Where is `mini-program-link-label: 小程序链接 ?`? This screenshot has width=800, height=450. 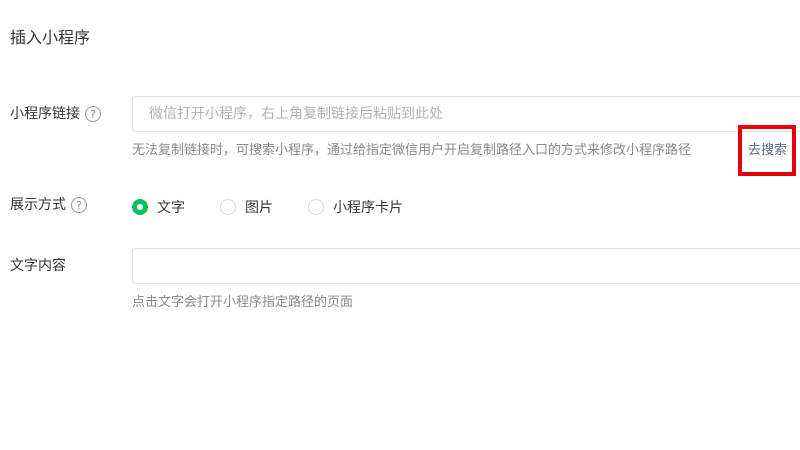 mini-program-link-label: 小程序链接 ? is located at coordinates (55, 114).